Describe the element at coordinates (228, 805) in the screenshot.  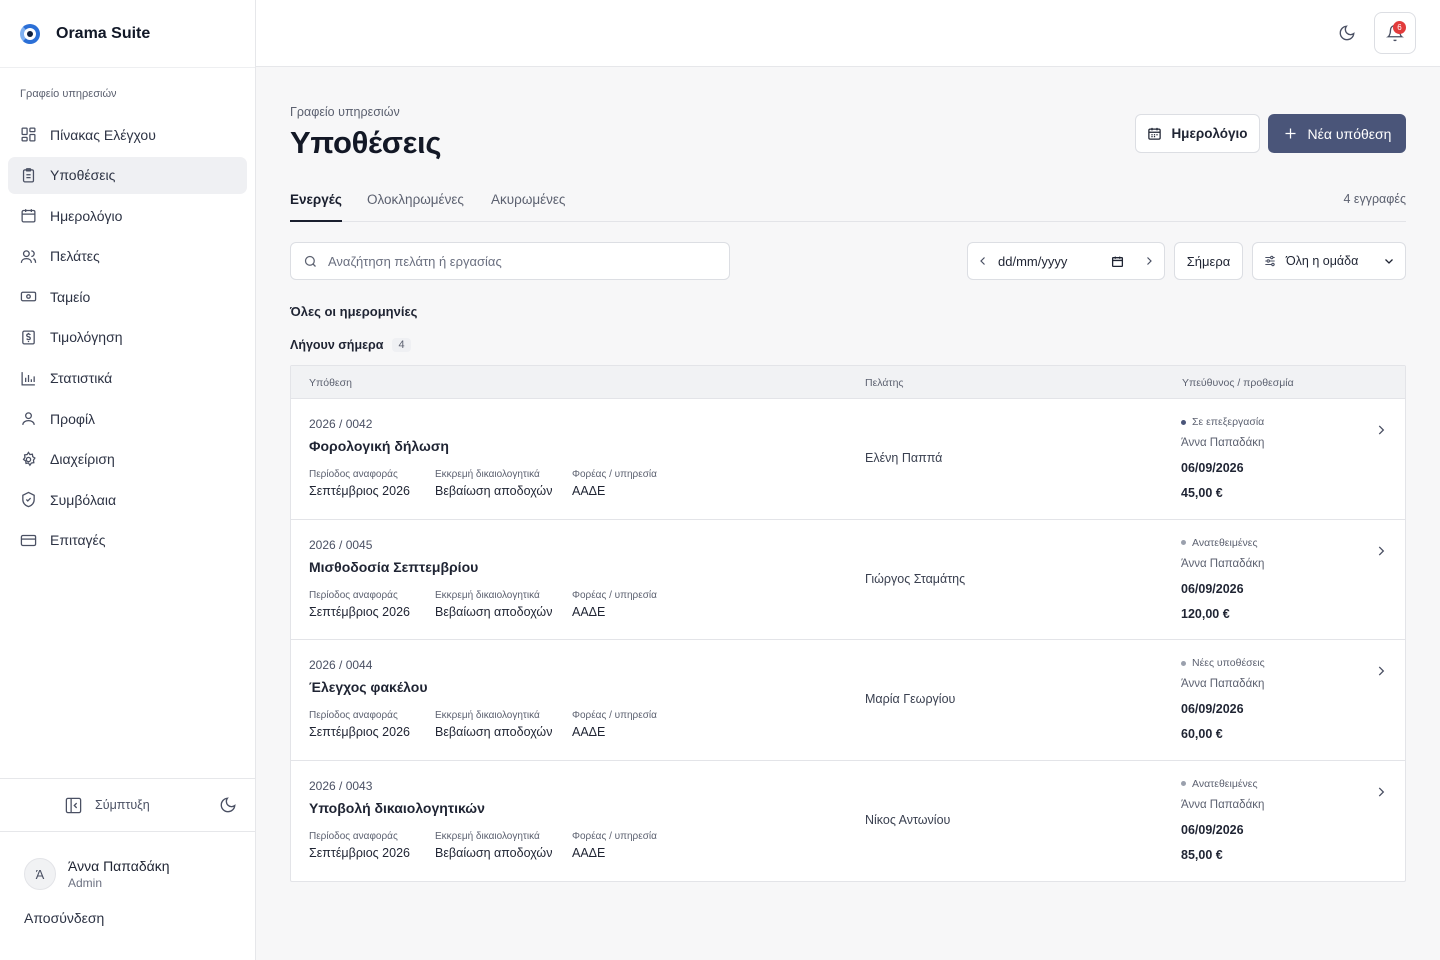
I see `theme-toggle-sidebar` at that location.